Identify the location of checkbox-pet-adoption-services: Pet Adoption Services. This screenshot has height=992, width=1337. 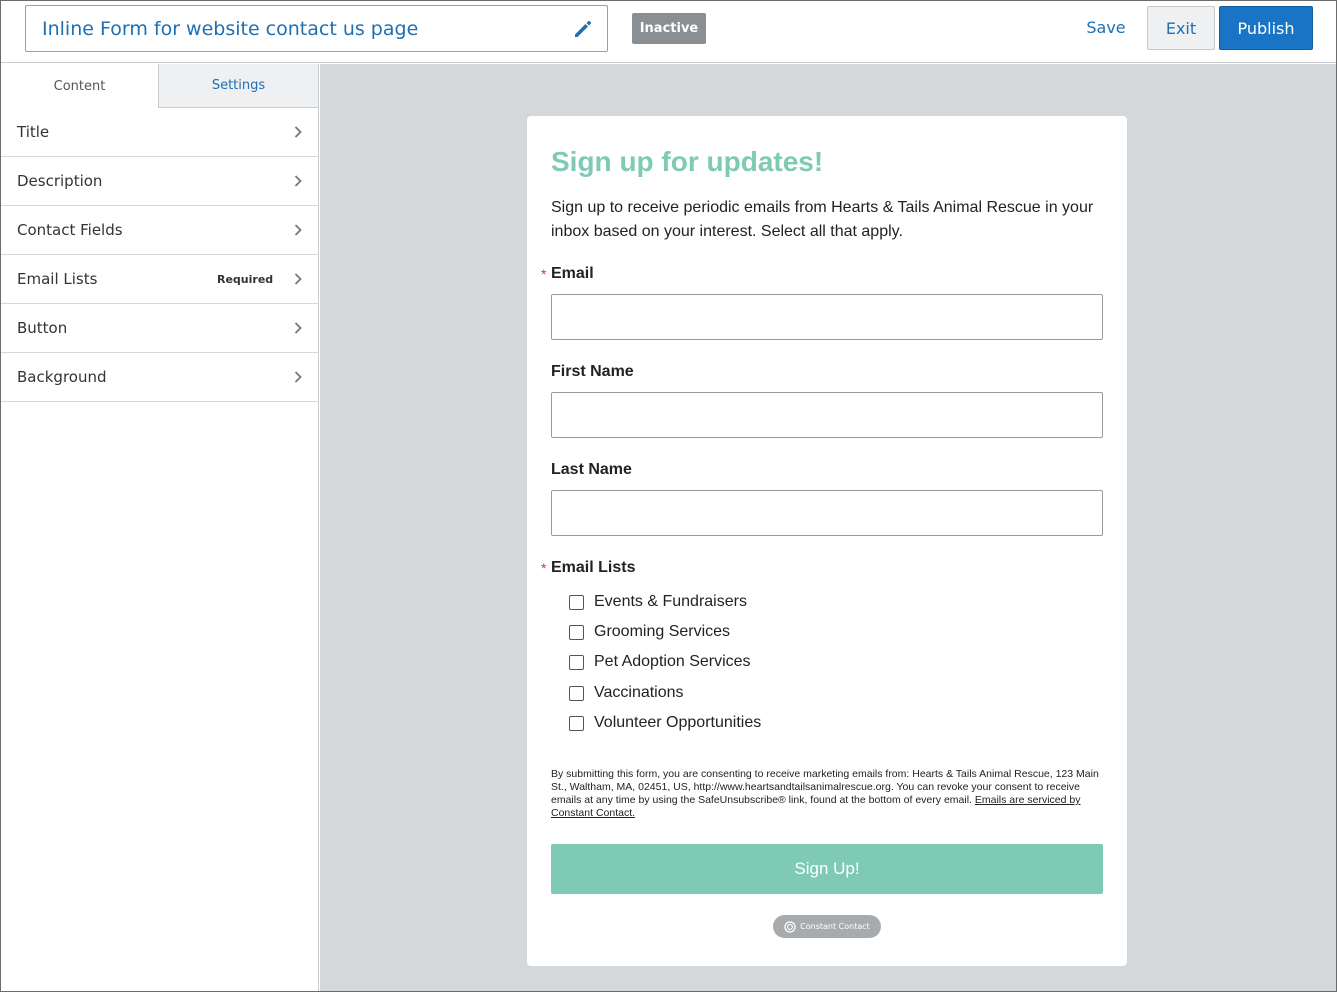
(660, 662).